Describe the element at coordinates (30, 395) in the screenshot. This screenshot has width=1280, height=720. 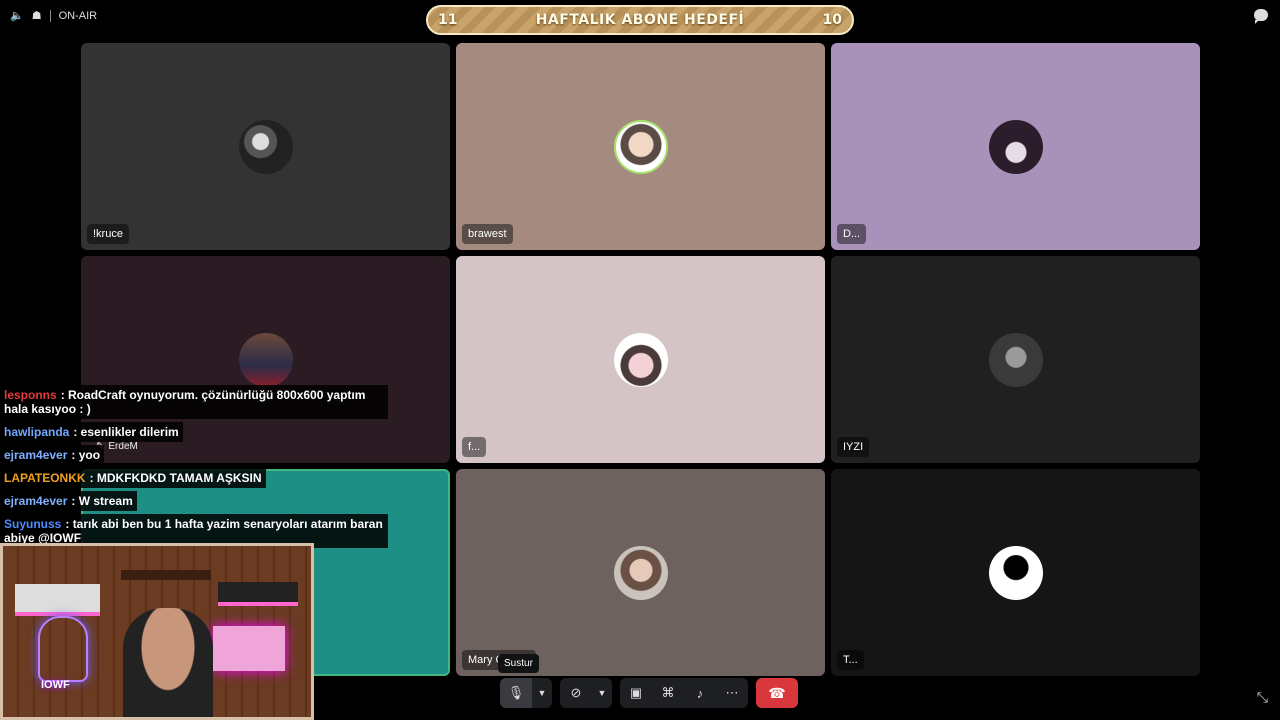
I see `chat-username: lesponns` at that location.